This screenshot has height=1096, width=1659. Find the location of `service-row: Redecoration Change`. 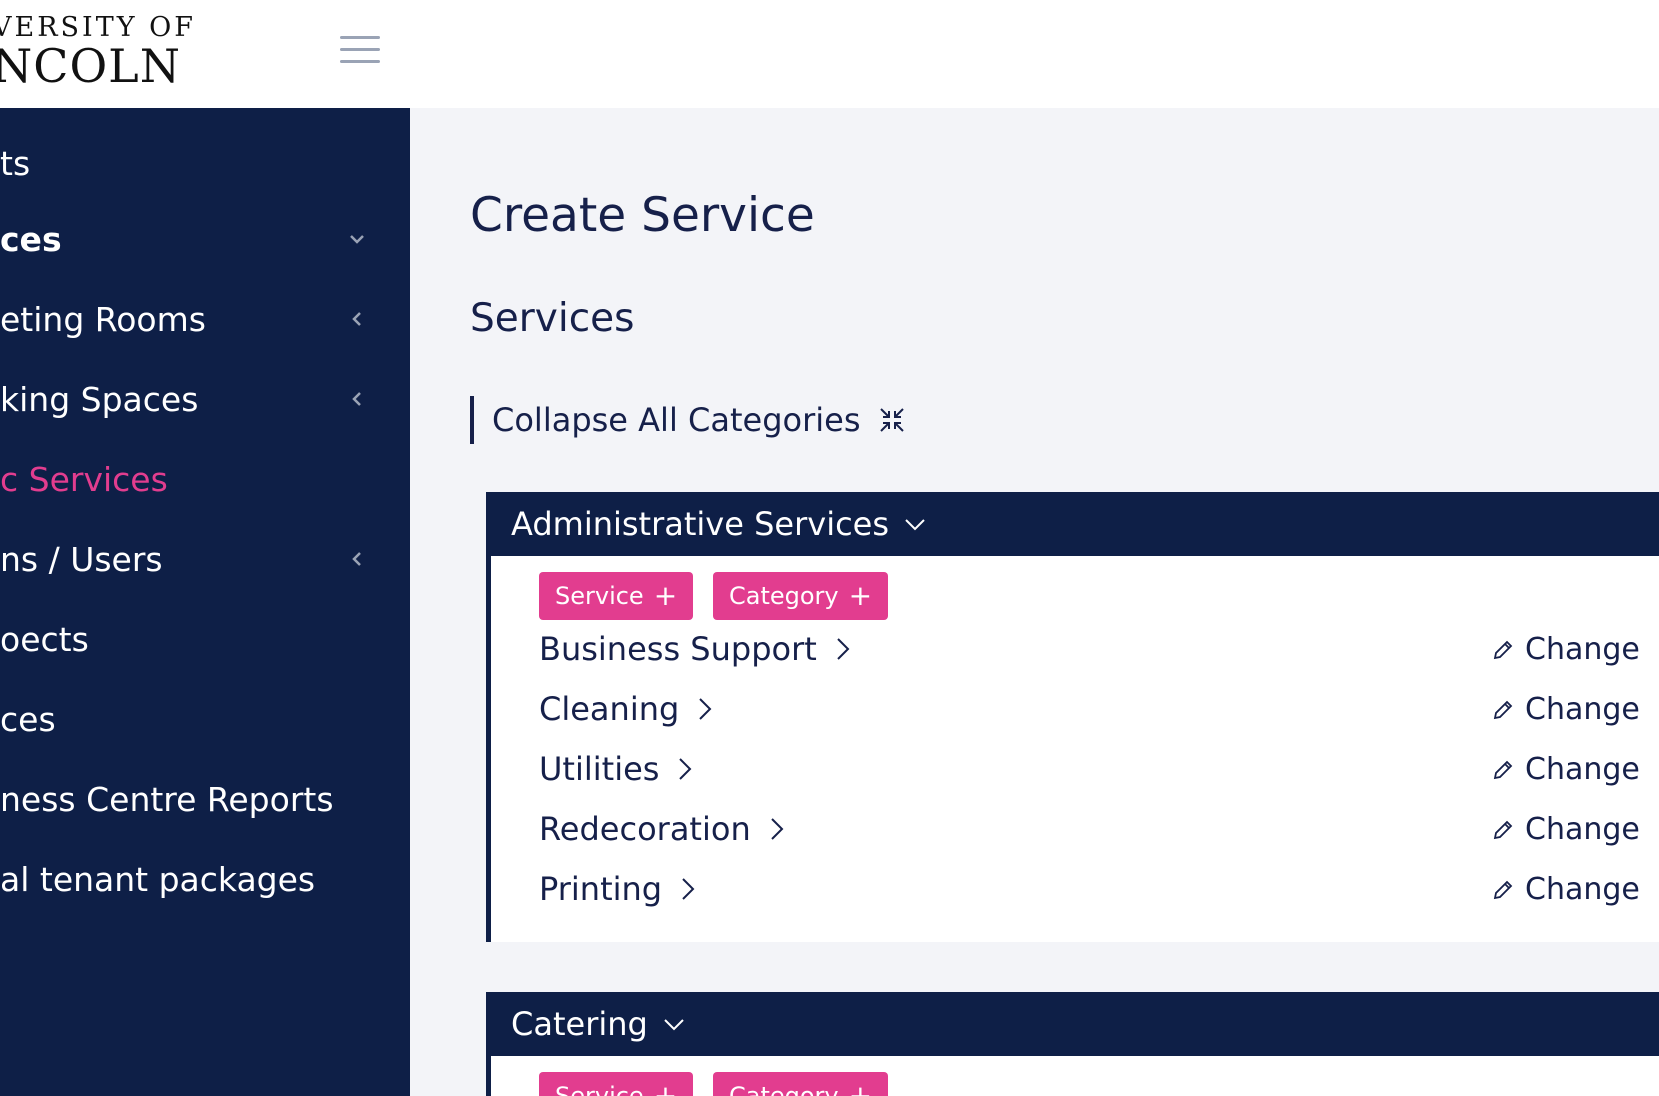

service-row: Redecoration Change is located at coordinates (1075, 830).